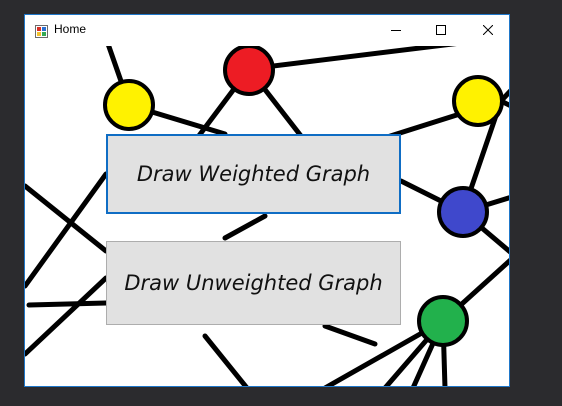 This screenshot has height=406, width=562. I want to click on maximize-icon, so click(441, 30).